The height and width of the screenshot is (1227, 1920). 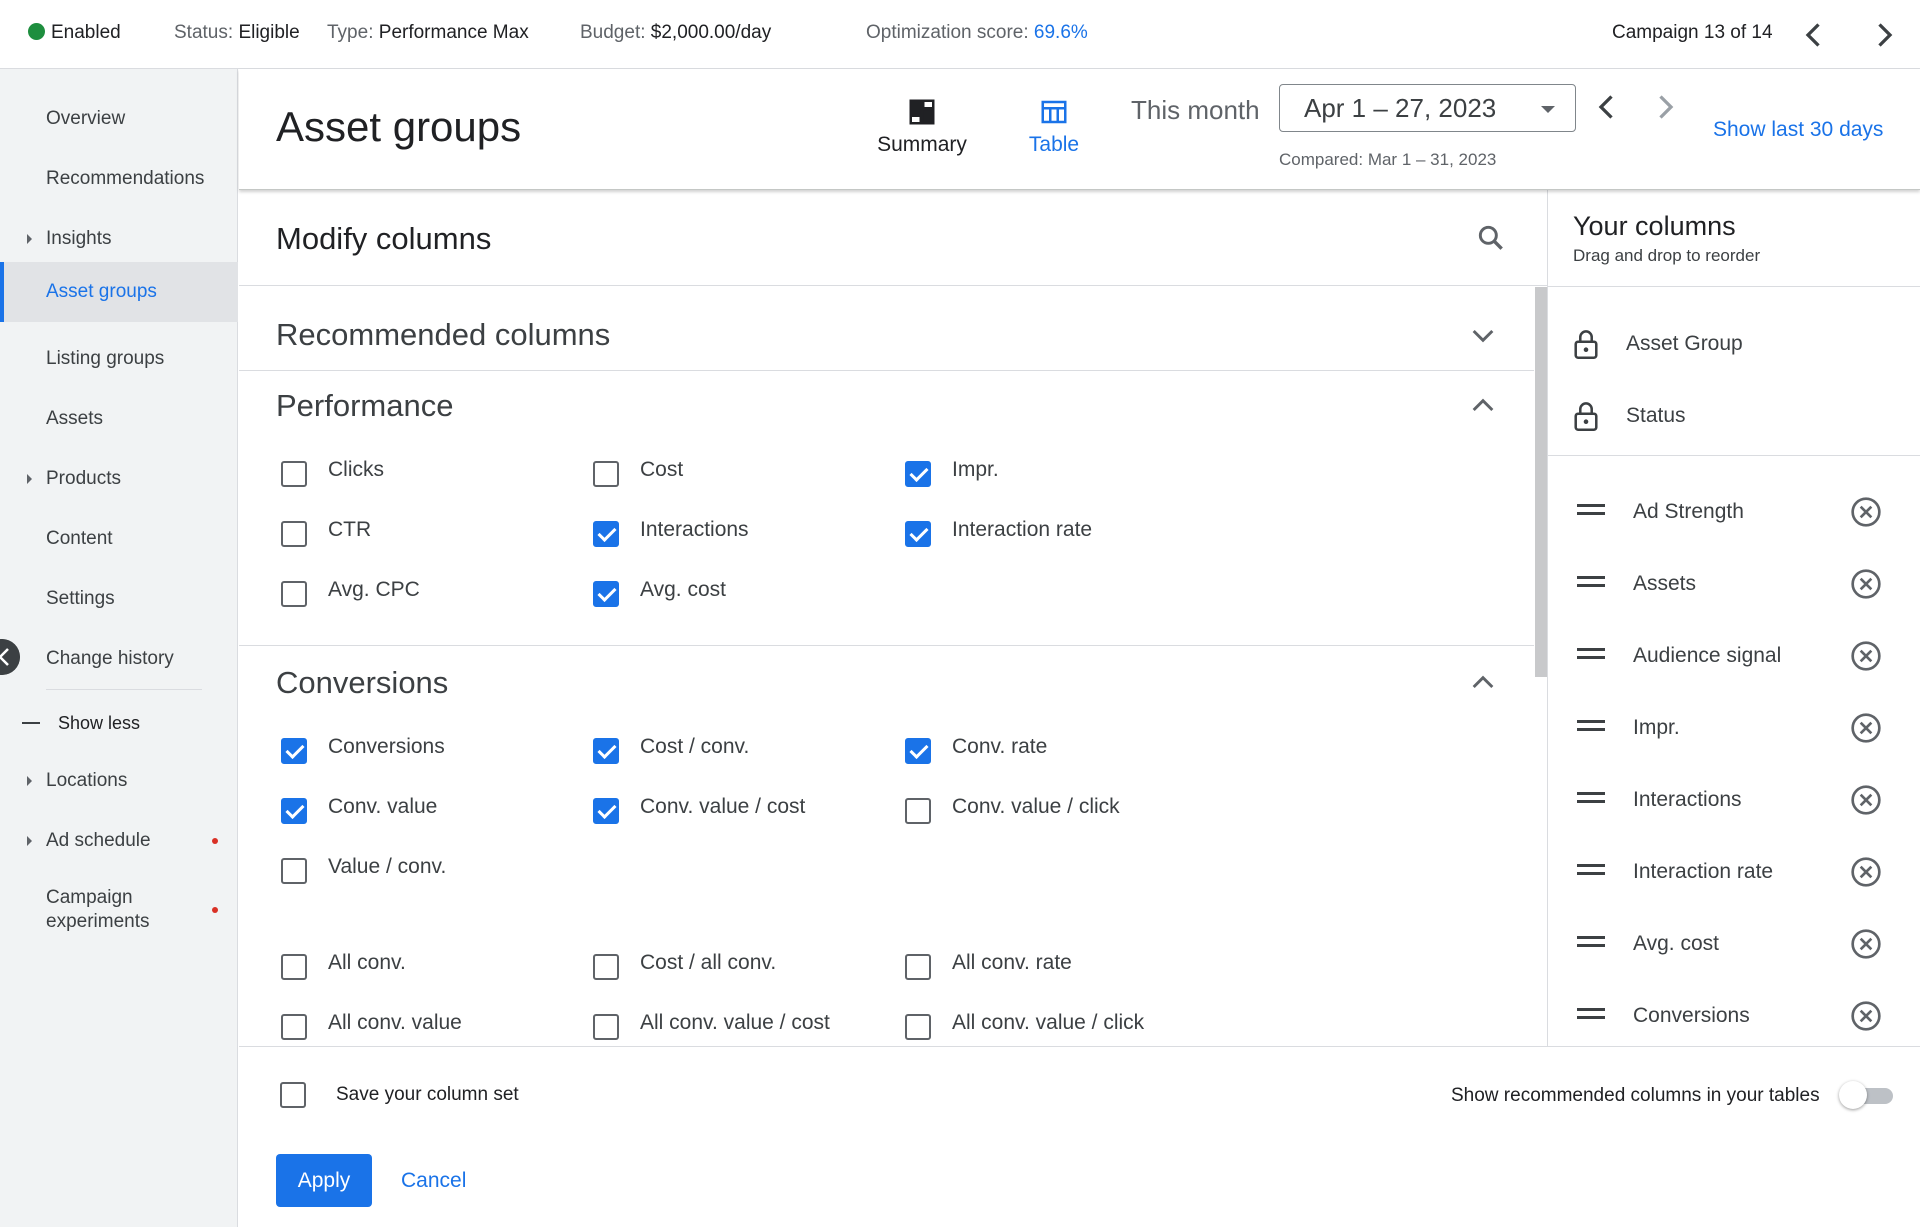 I want to click on tab-table: Table, so click(x=1054, y=127).